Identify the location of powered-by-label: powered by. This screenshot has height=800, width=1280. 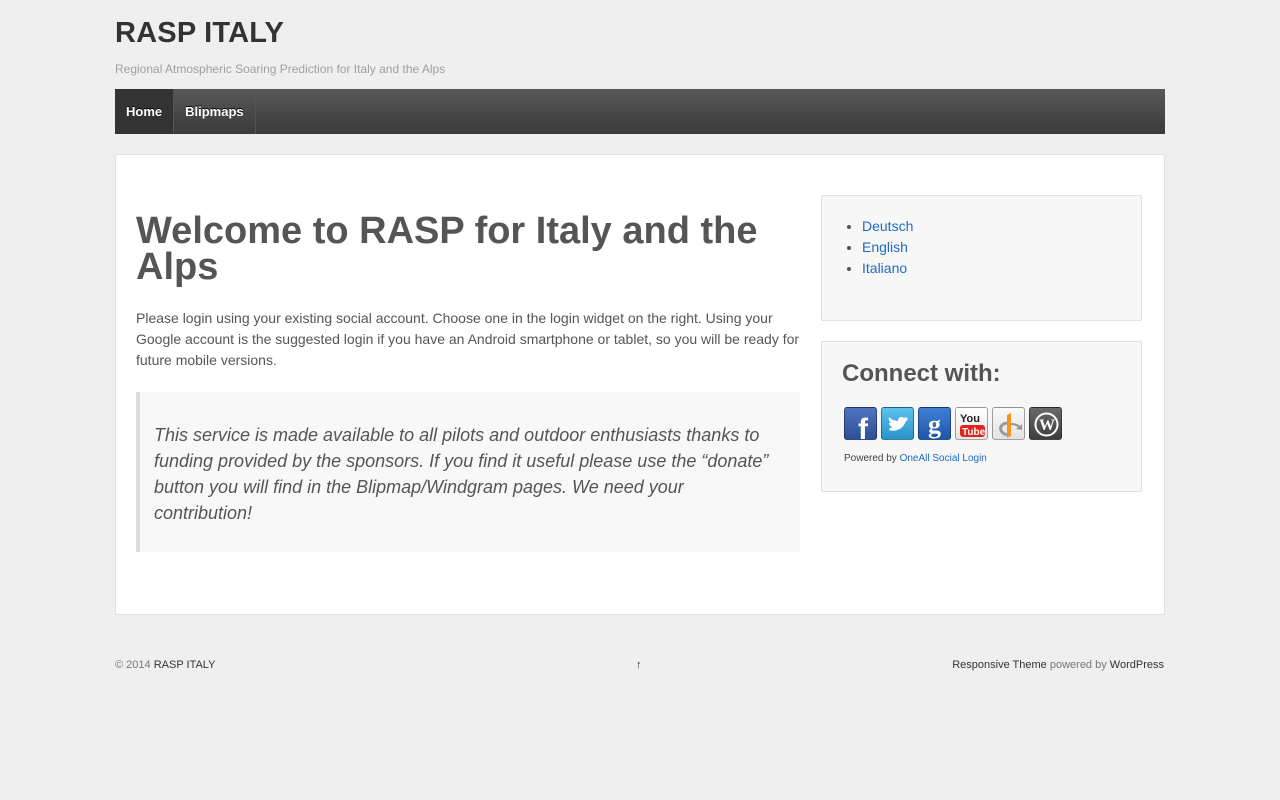
(1078, 665).